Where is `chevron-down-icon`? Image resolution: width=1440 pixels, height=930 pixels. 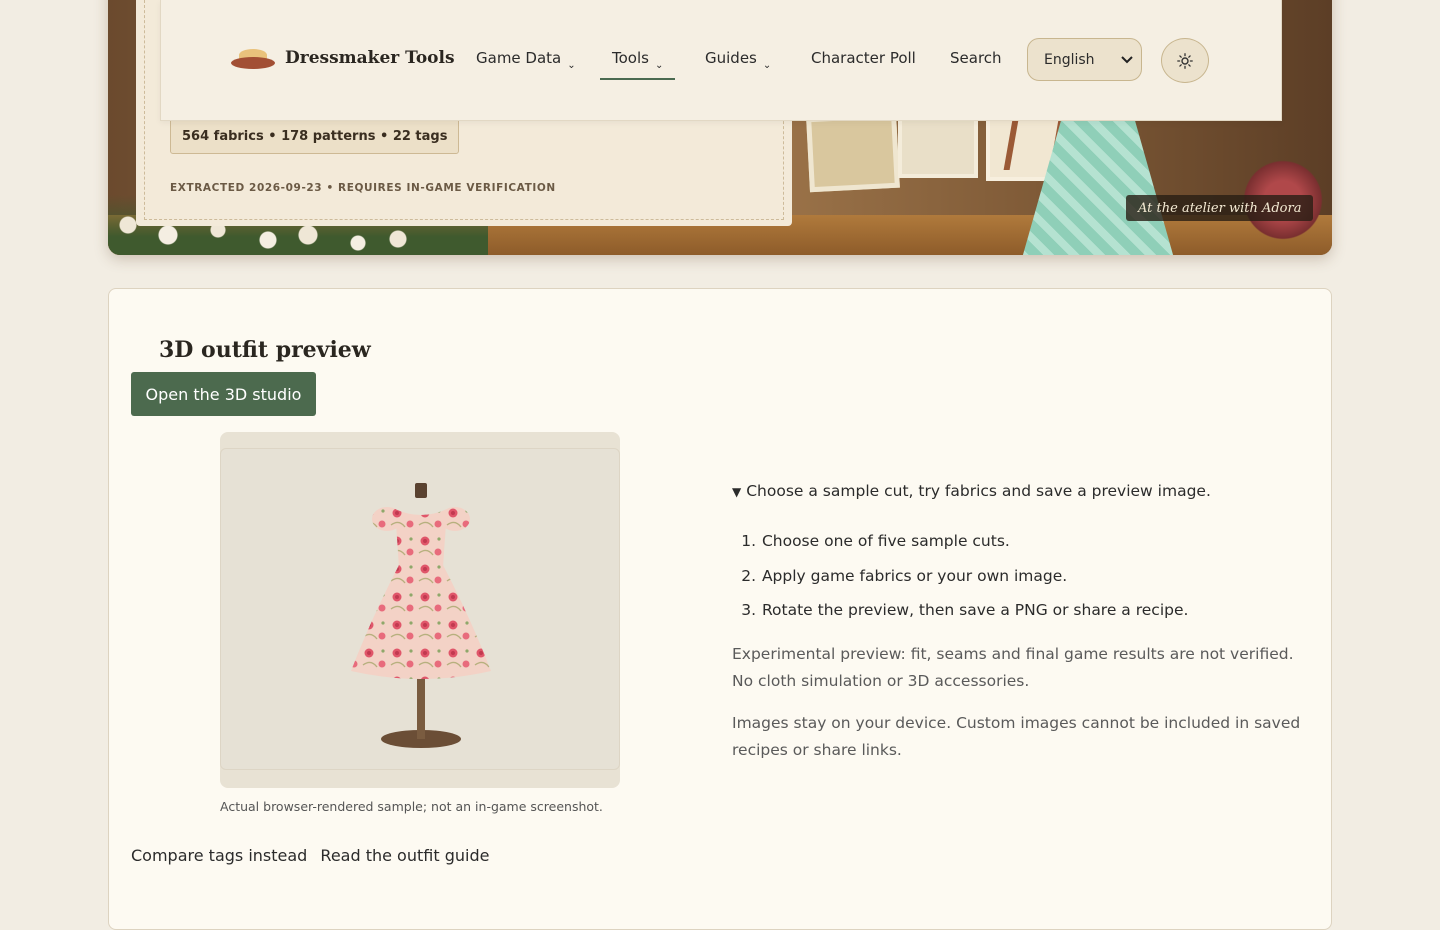
chevron-down-icon is located at coordinates (1127, 59).